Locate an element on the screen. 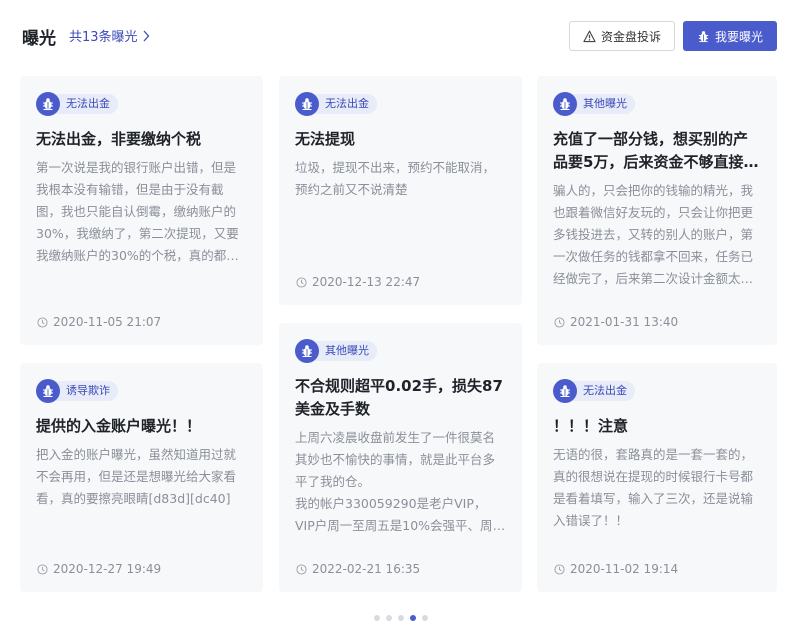  card-title: 无法出金，非要缴纳个税 is located at coordinates (119, 139).